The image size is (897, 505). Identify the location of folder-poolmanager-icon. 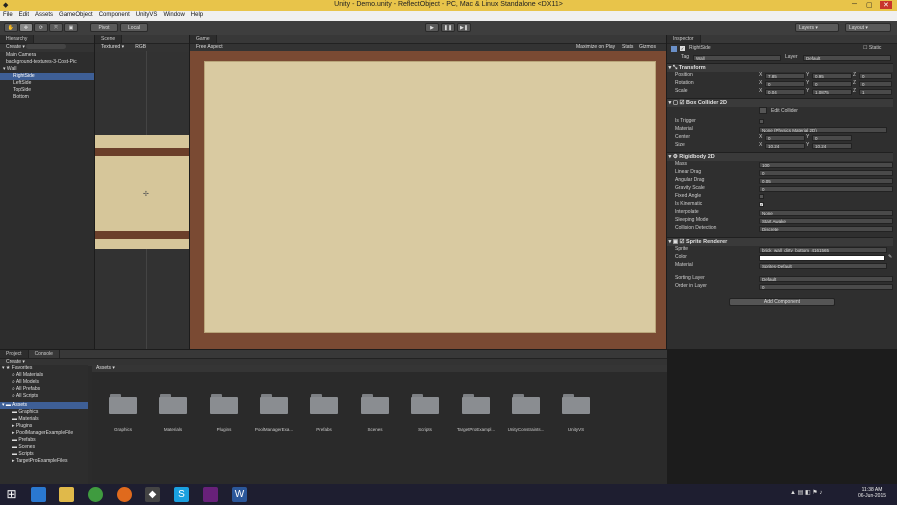
(274, 404).